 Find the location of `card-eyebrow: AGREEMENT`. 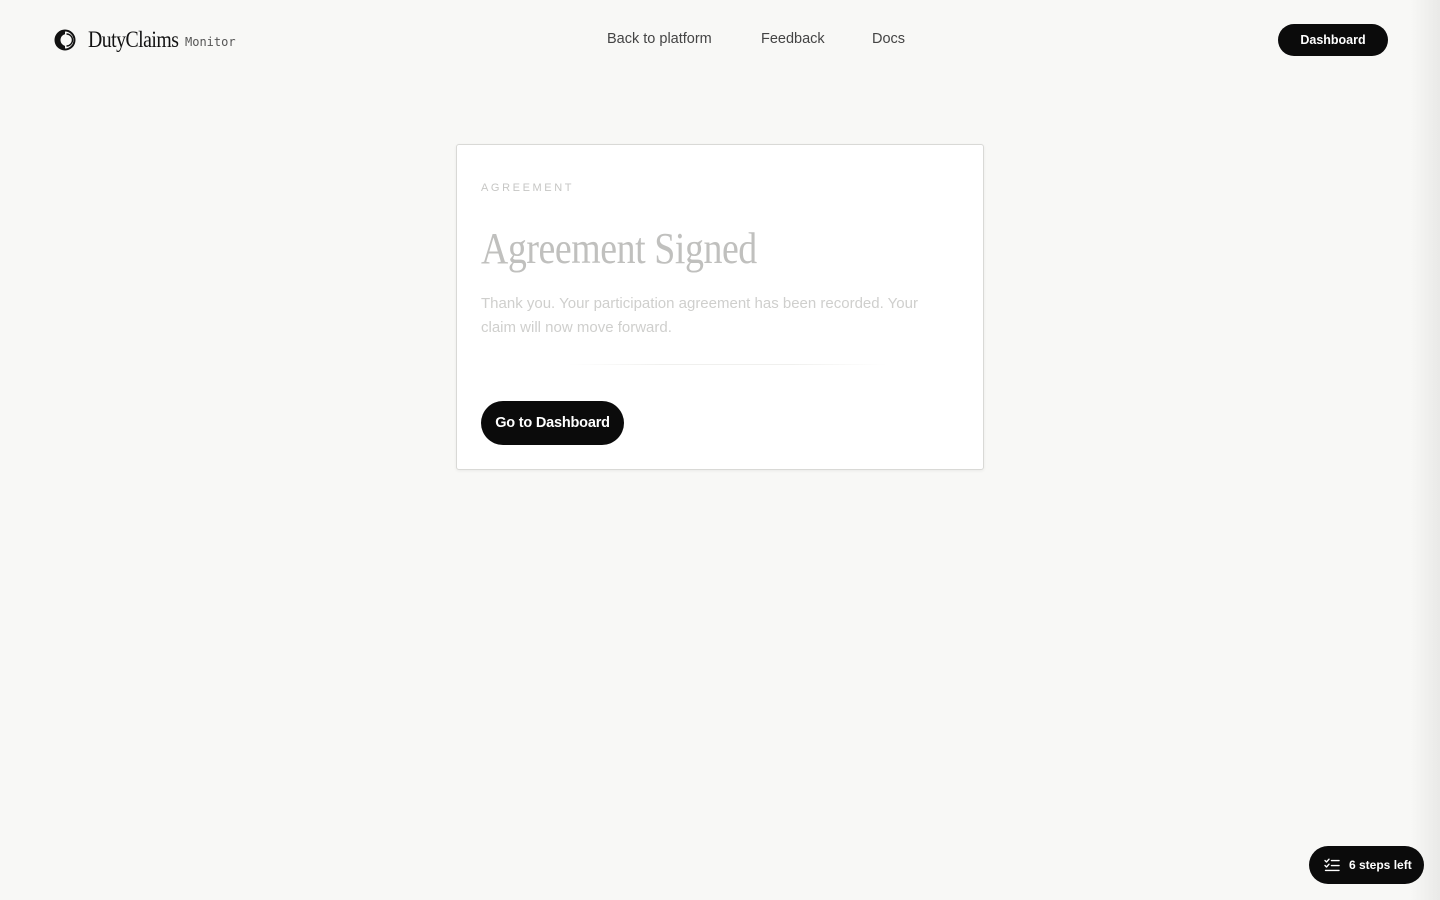

card-eyebrow: AGREEMENT is located at coordinates (528, 188).